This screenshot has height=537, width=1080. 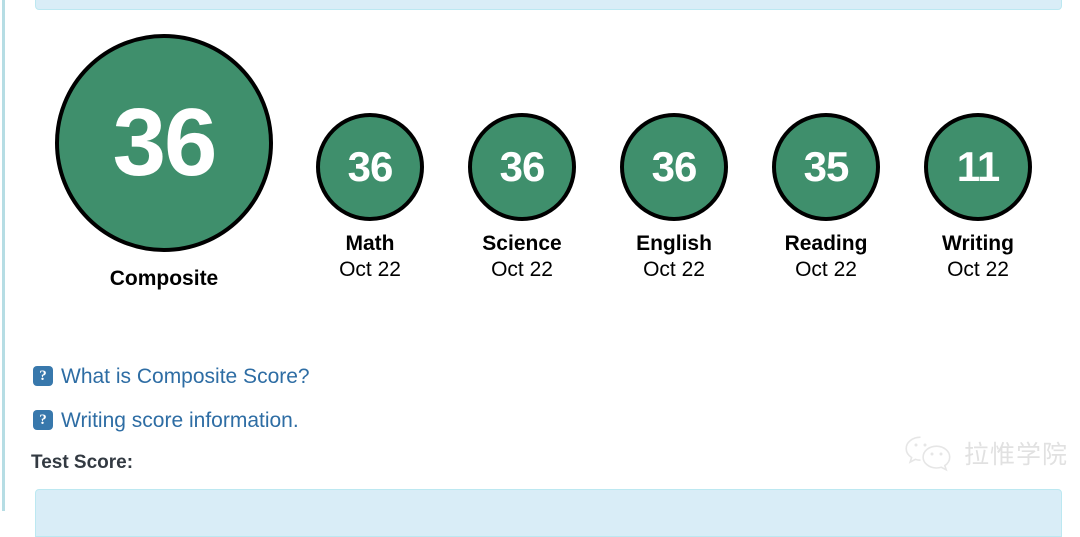 I want to click on watermark-text: 拉惟学院, so click(x=1015, y=454).